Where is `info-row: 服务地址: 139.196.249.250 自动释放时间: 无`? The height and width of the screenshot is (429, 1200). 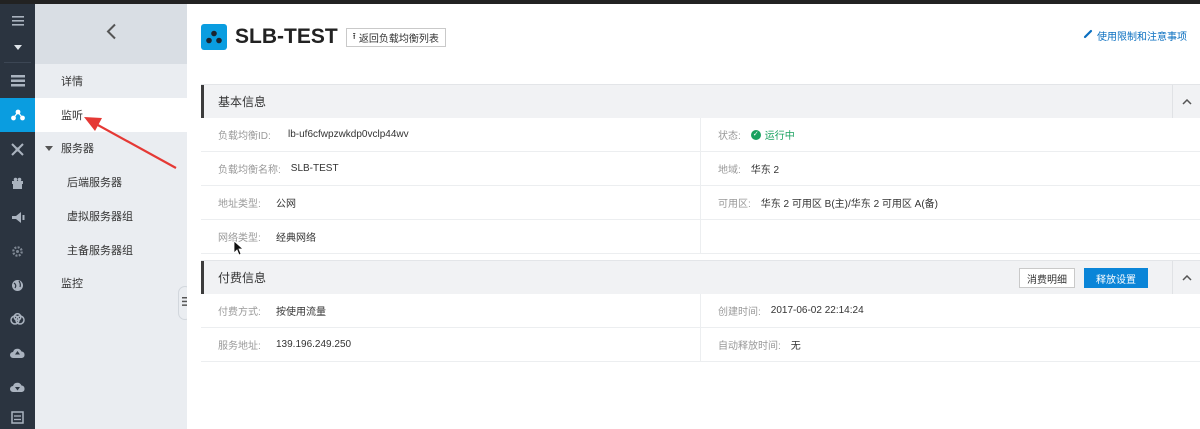 info-row: 服务地址: 139.196.249.250 自动释放时间: 无 is located at coordinates (700, 345).